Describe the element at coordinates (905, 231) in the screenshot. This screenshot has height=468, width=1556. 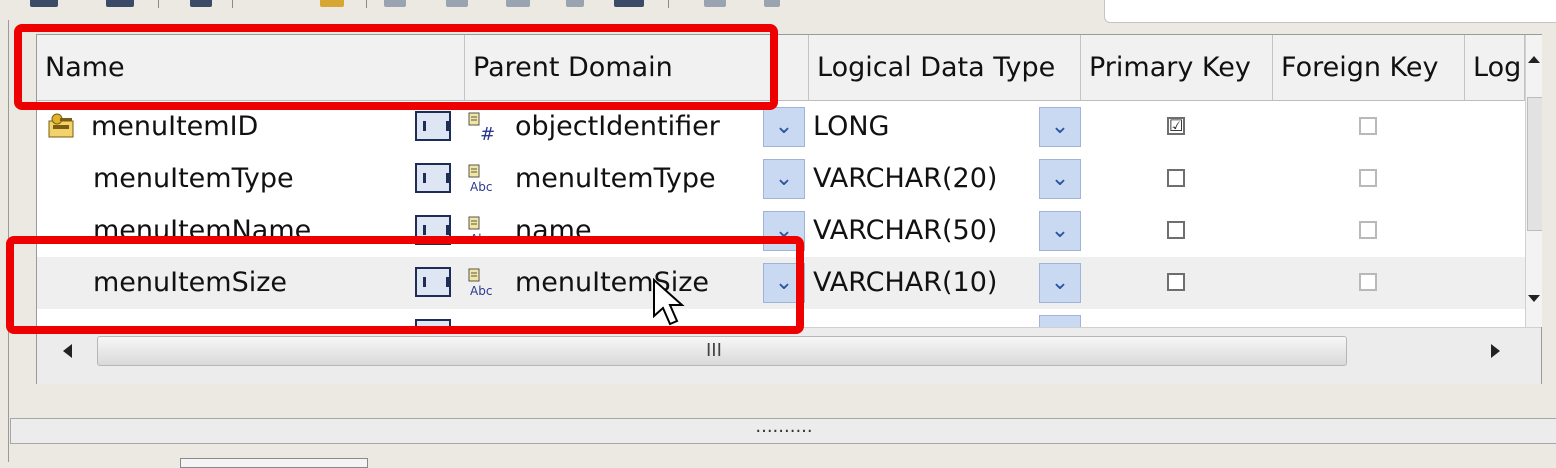
I see `data-type-cell: VARCHAR(50)` at that location.